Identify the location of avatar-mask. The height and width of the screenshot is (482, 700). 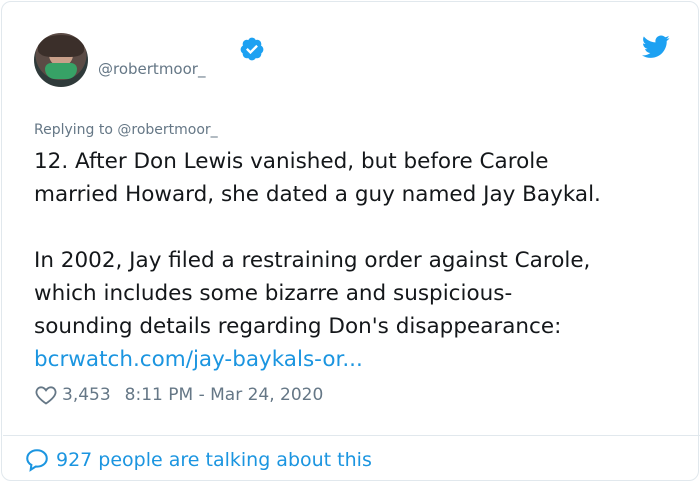
(61, 71).